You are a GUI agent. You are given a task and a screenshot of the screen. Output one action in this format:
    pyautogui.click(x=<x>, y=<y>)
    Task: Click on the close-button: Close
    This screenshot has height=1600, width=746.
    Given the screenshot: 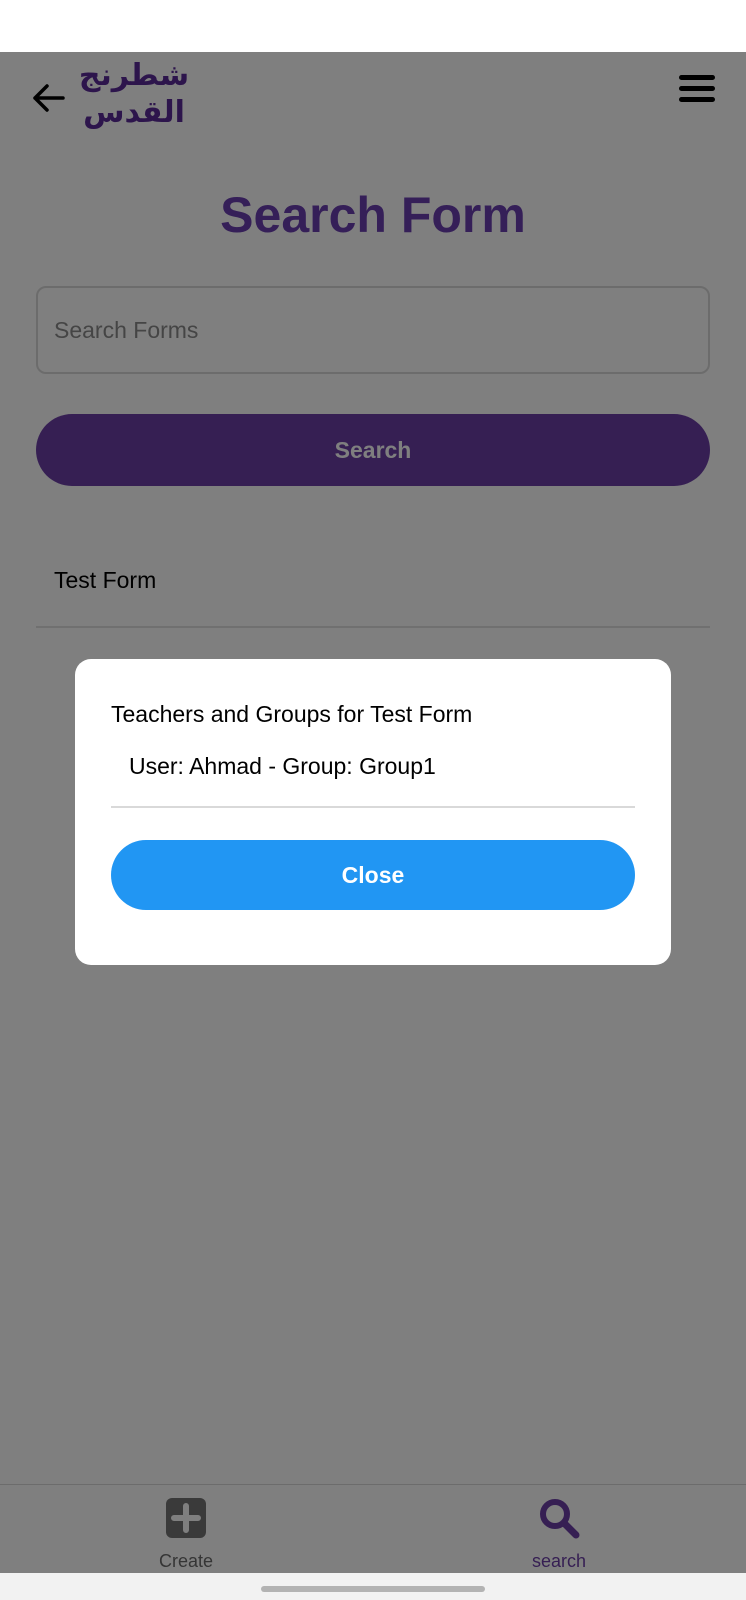 What is the action you would take?
    pyautogui.click(x=373, y=875)
    